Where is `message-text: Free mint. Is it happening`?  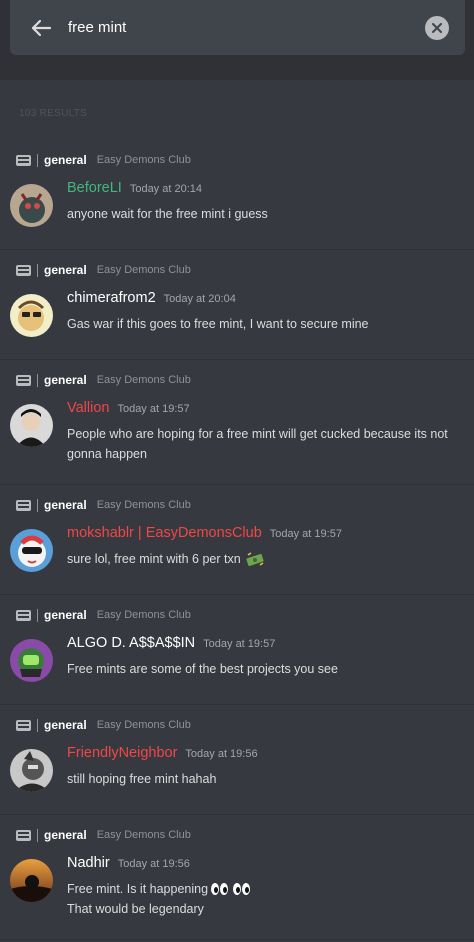 message-text: Free mint. Is it happening is located at coordinates (138, 889).